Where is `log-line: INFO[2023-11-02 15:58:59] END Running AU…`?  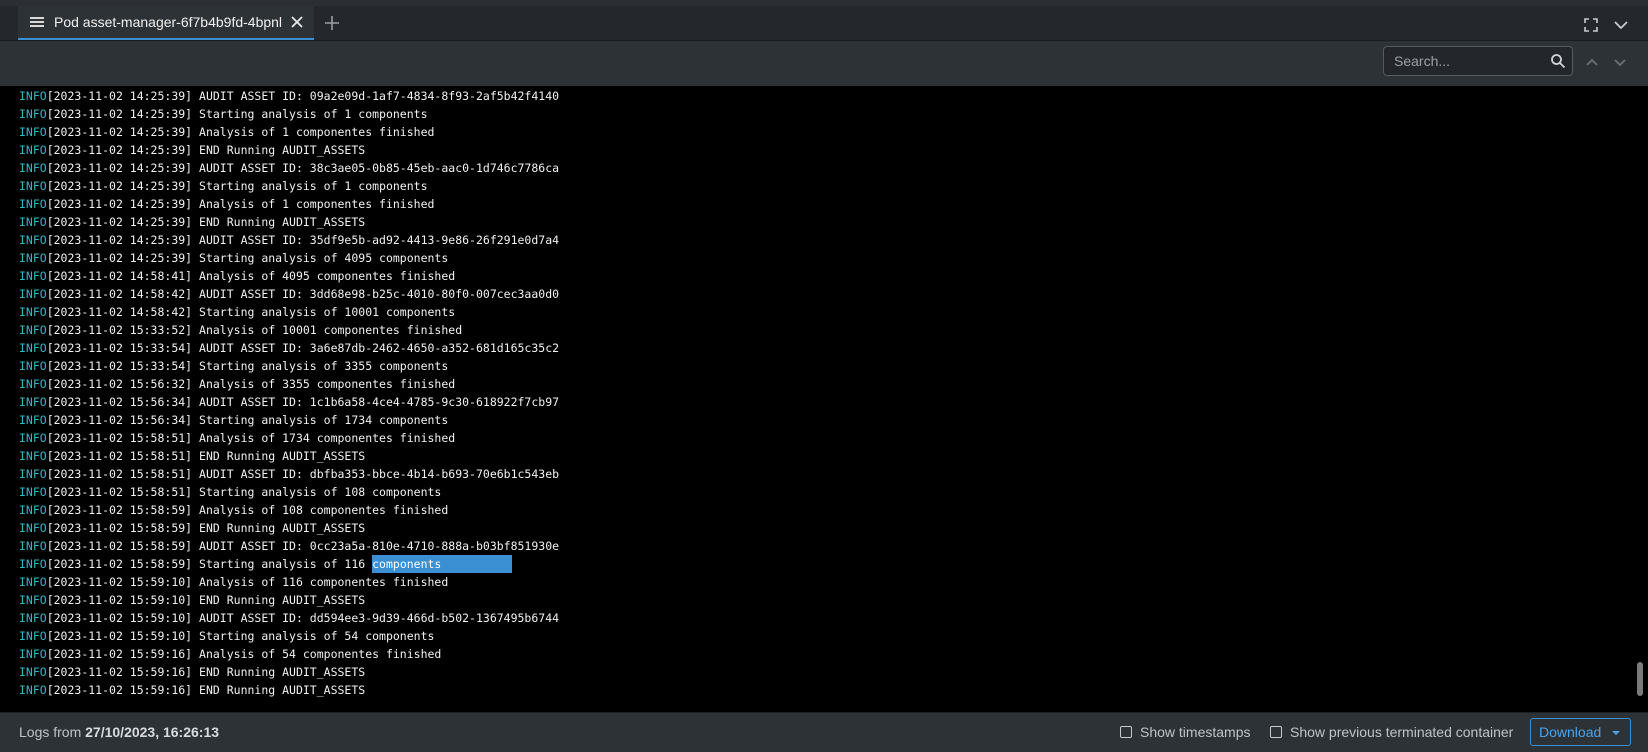
log-line: INFO[2023-11-02 15:58:59] END Running AU… is located at coordinates (289, 528).